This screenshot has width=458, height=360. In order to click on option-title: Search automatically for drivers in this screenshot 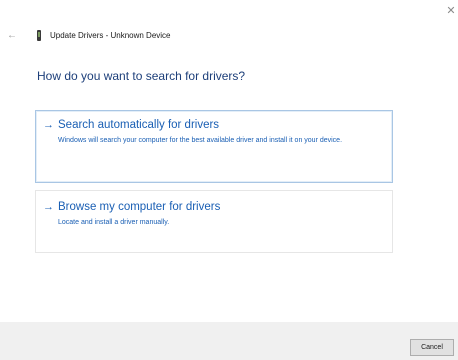, I will do `click(139, 125)`.